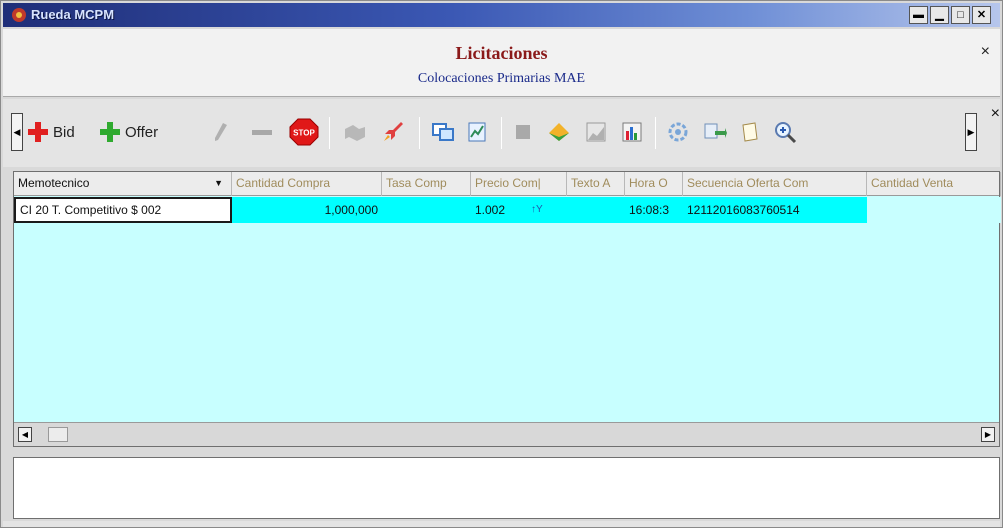 The image size is (1003, 528). I want to click on cell-hora: 16:08:3, so click(654, 210).